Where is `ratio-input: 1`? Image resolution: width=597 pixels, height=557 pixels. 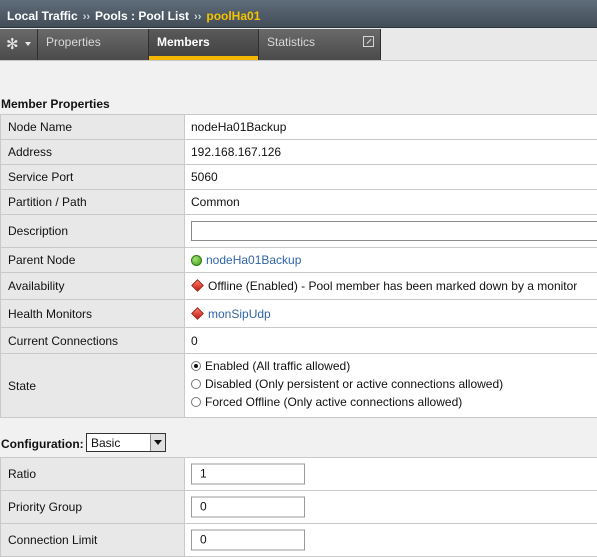 ratio-input: 1 is located at coordinates (248, 474).